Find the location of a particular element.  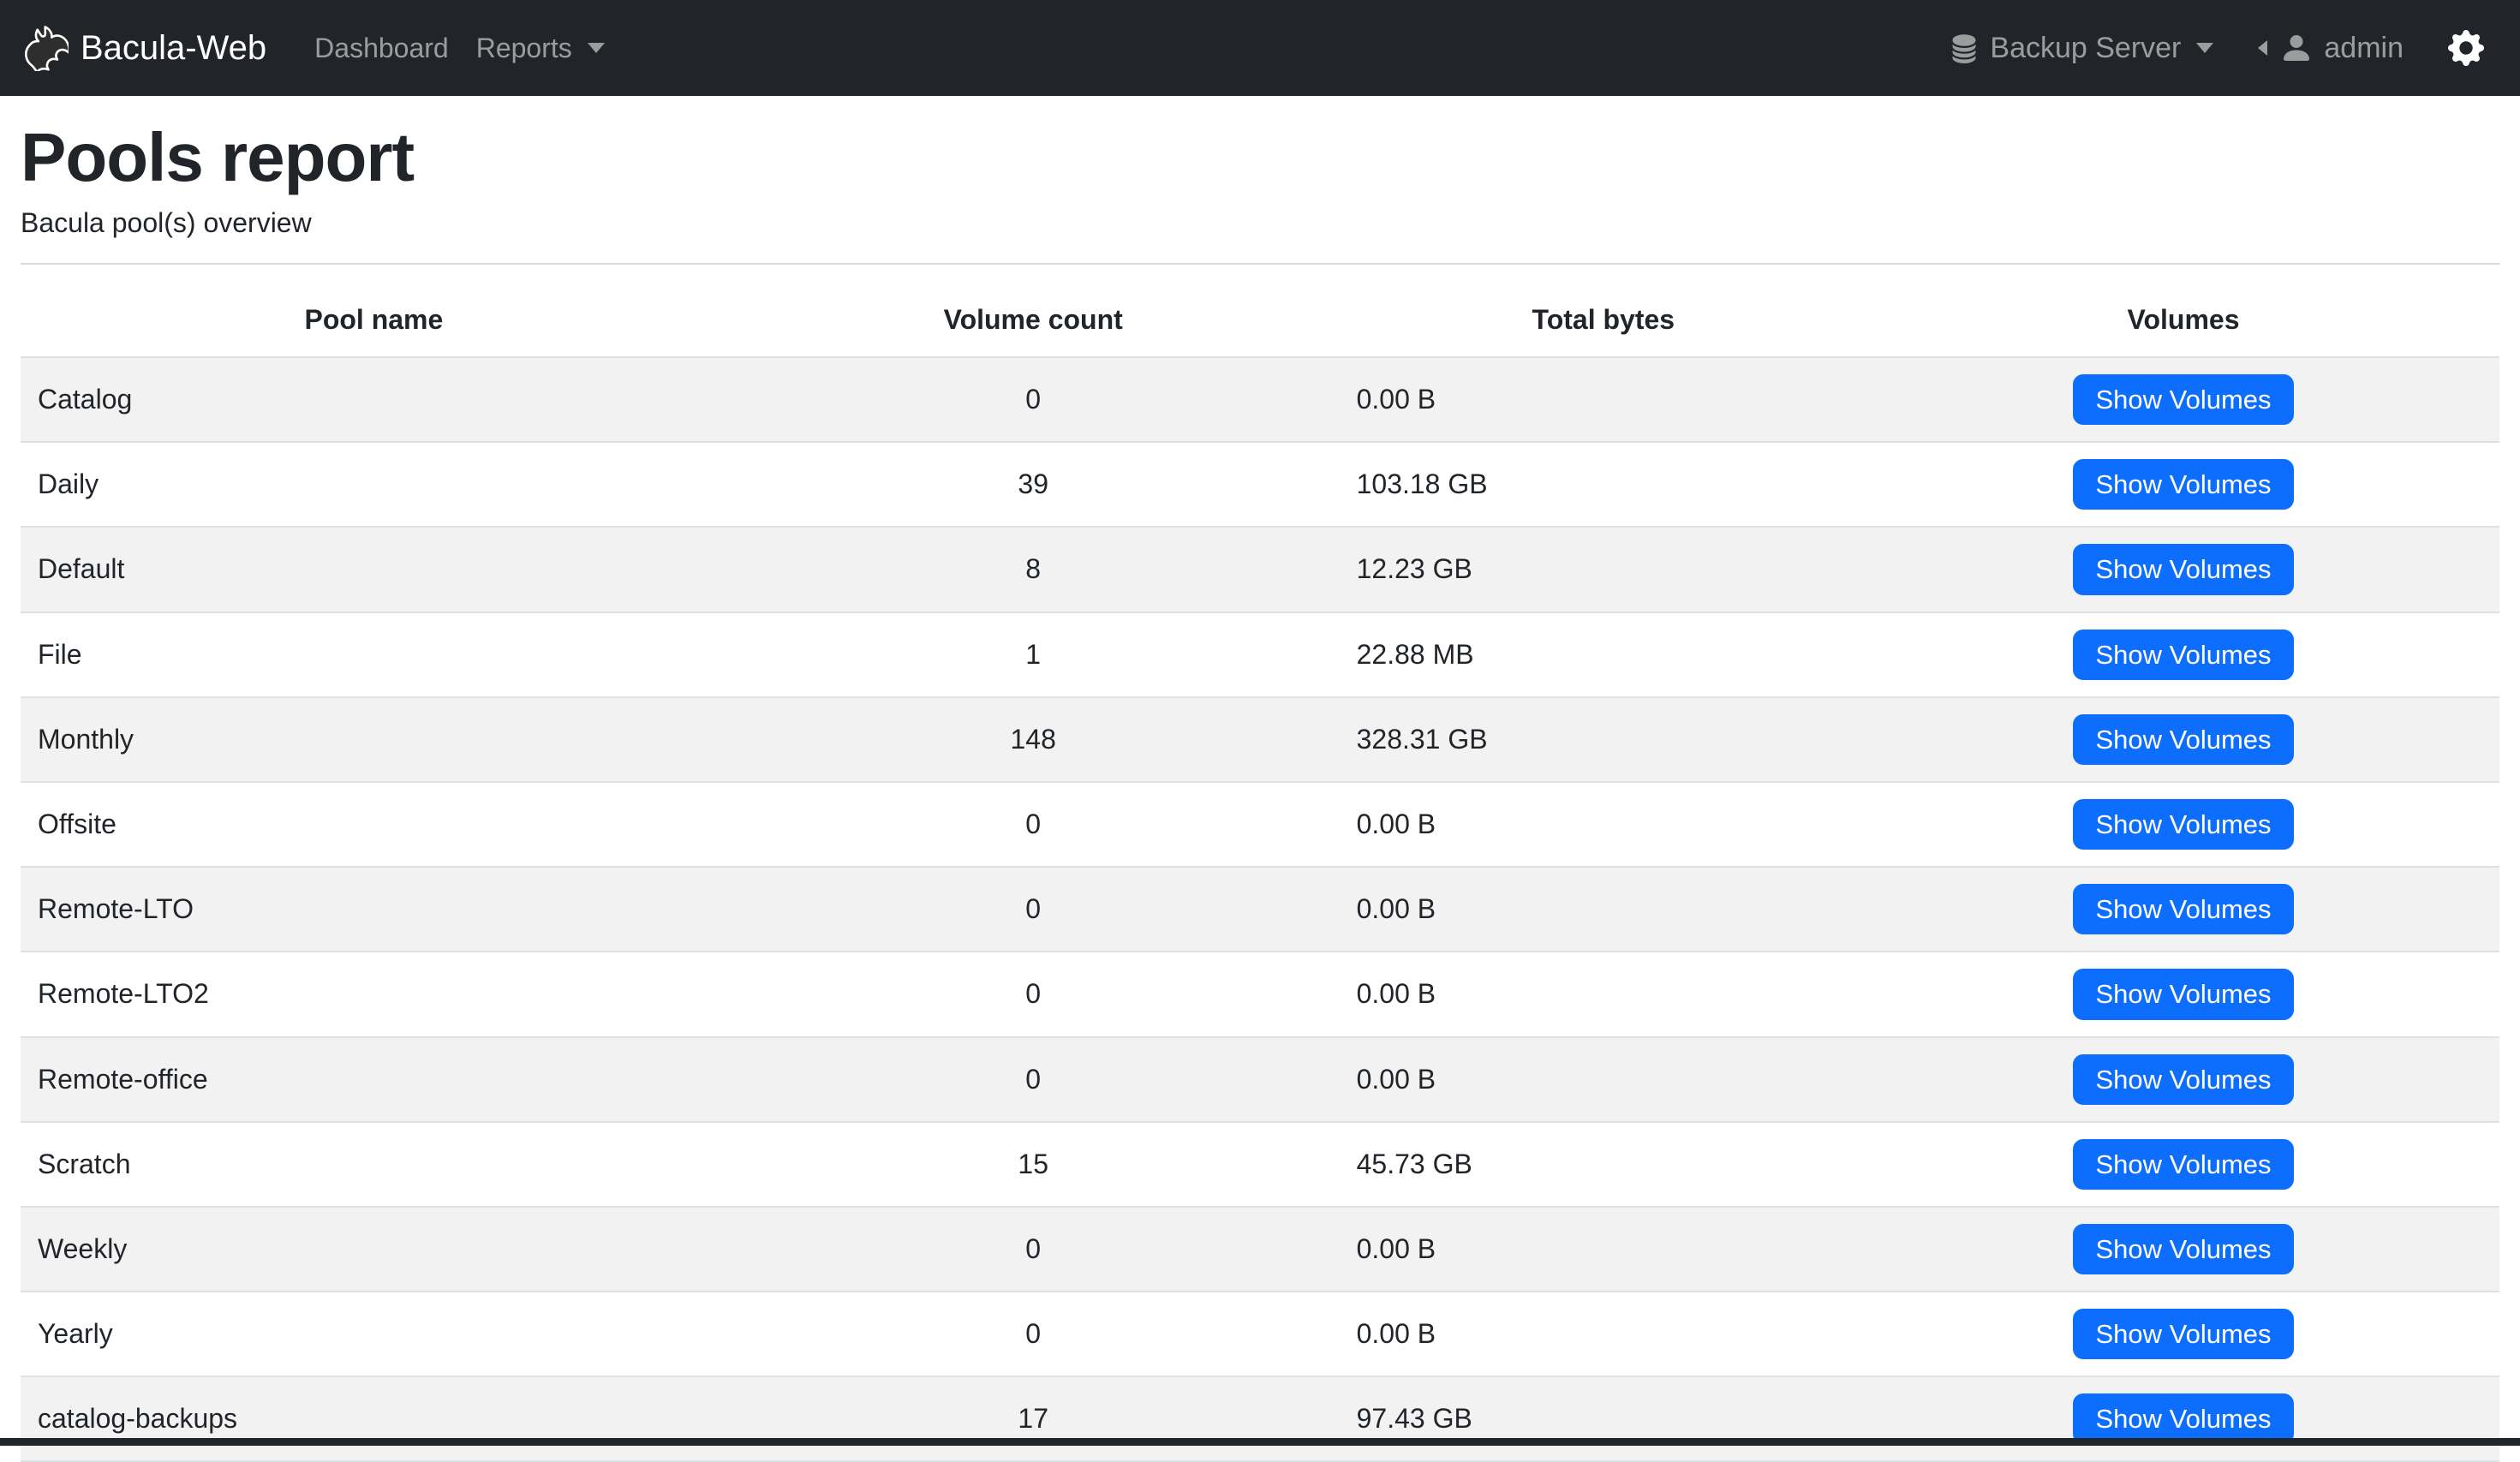

table-row: Yearly 0 0.00 B Show Volumes is located at coordinates (1260, 1334).